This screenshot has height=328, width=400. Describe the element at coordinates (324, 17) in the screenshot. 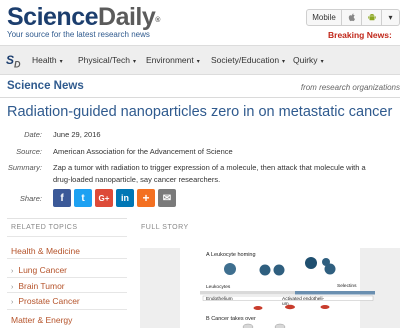

I see `mobile-button: Mobile` at that location.